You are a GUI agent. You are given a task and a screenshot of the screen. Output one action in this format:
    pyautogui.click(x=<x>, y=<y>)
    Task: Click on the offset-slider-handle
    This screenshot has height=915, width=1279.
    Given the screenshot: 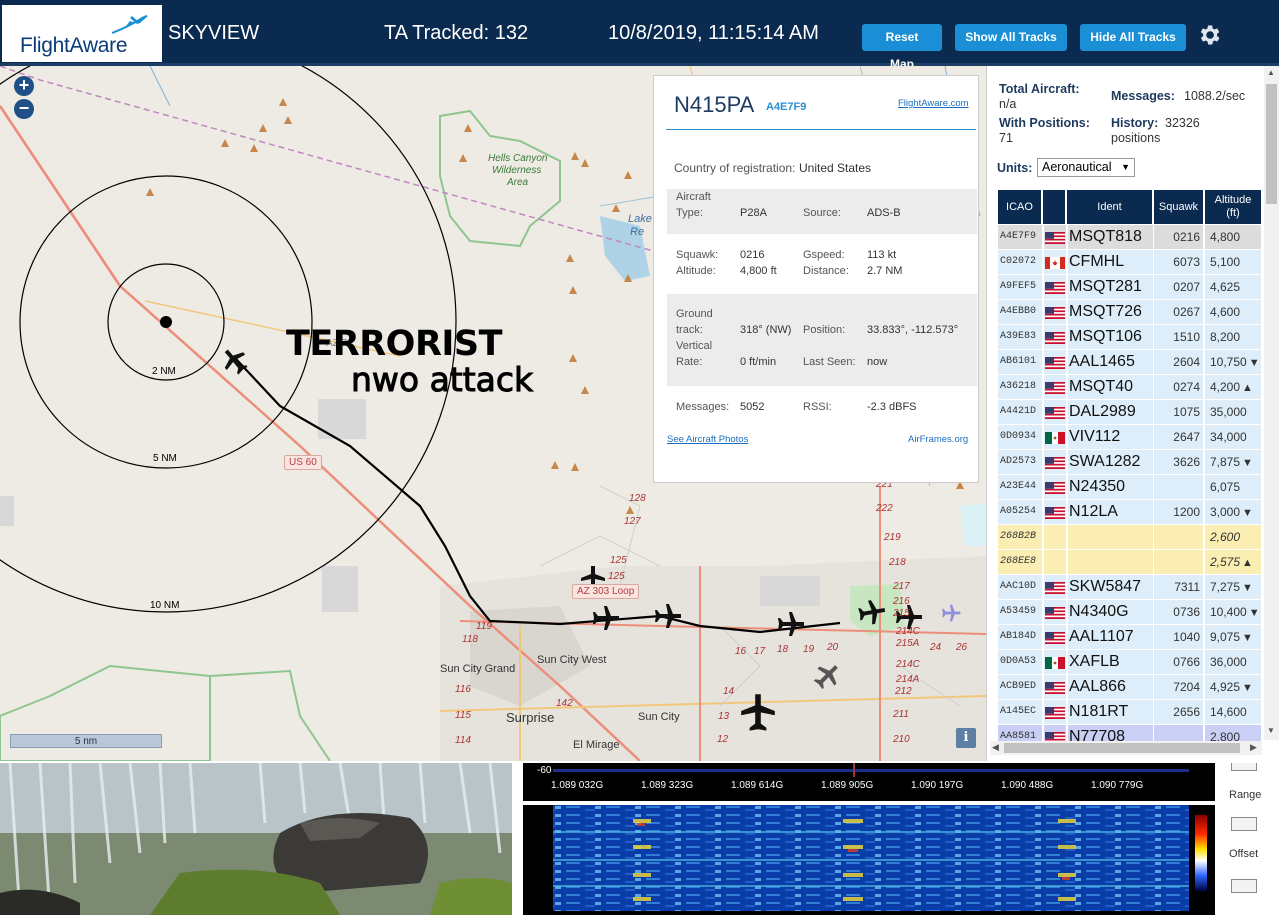 What is the action you would take?
    pyautogui.click(x=1244, y=886)
    